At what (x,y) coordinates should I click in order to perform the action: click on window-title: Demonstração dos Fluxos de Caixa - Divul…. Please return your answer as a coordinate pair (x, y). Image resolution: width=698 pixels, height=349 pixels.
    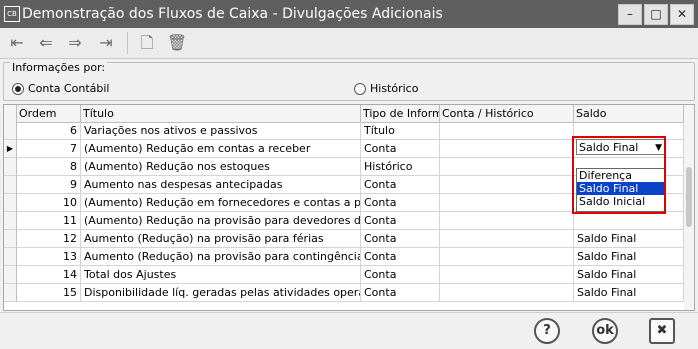
    Looking at the image, I should click on (232, 14).